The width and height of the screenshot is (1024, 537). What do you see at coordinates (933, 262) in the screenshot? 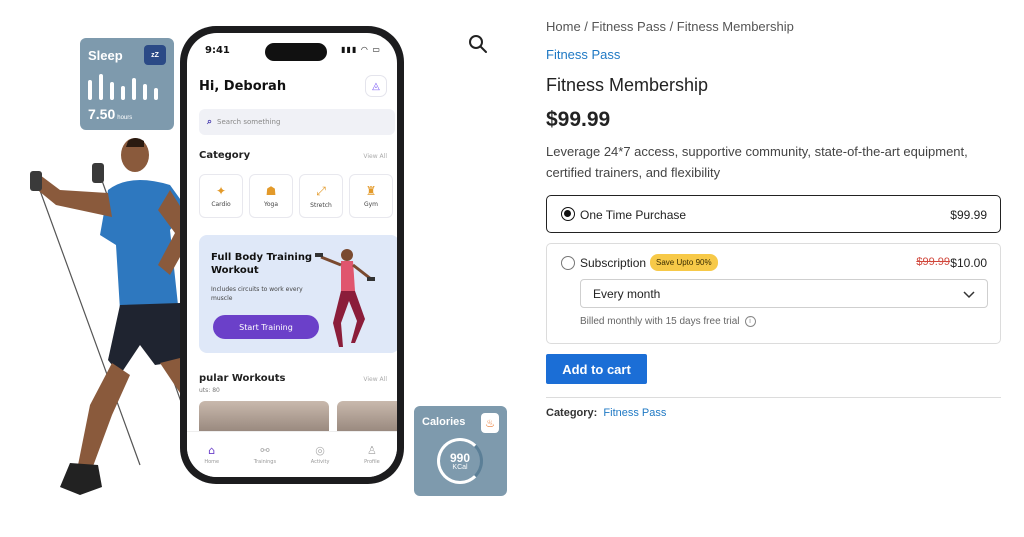
I see `subscription-old-price: $99.99` at bounding box center [933, 262].